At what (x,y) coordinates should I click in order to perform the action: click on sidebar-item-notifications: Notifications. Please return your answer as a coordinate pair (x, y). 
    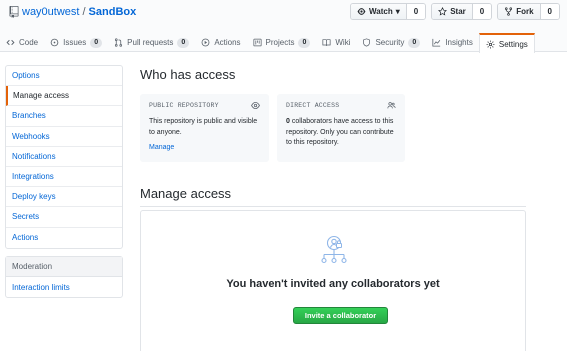
    Looking at the image, I should click on (64, 157).